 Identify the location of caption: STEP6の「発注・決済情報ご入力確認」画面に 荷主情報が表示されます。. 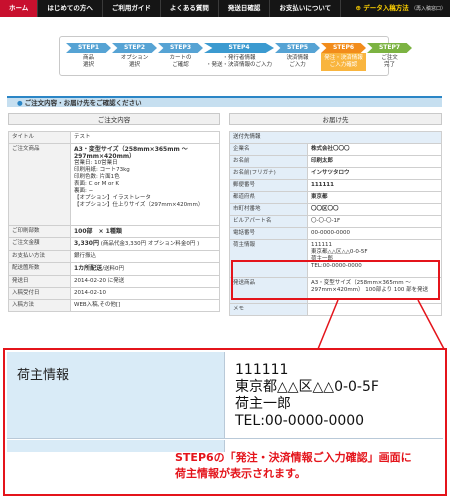
(293, 465).